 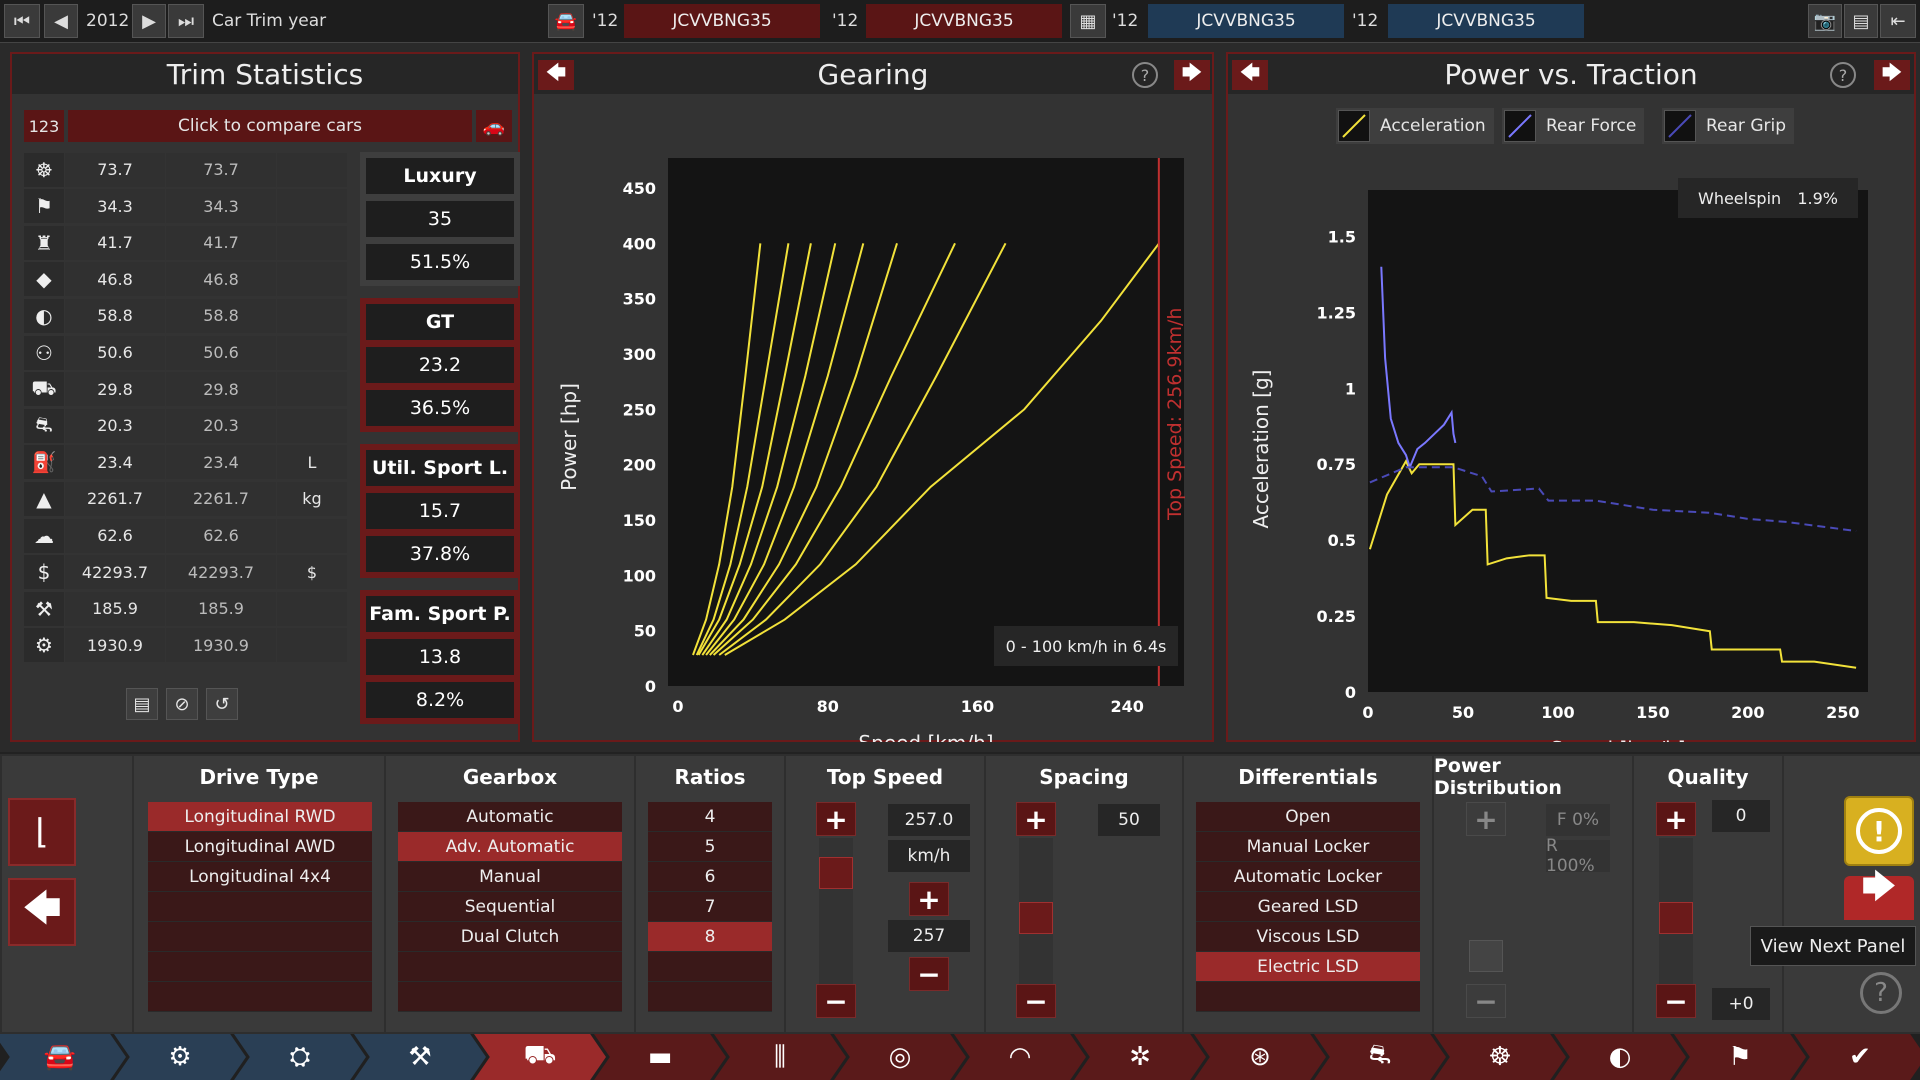 I want to click on stat-compare-value: 46.8, so click(x=221, y=279).